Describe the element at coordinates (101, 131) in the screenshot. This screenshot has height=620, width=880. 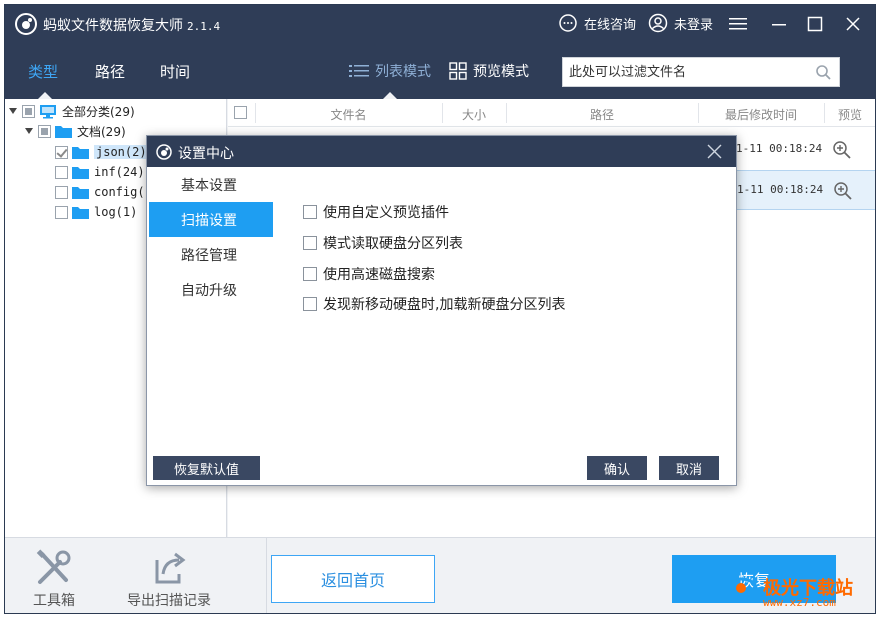
I see `tree-docs-label: 文档(29)` at that location.